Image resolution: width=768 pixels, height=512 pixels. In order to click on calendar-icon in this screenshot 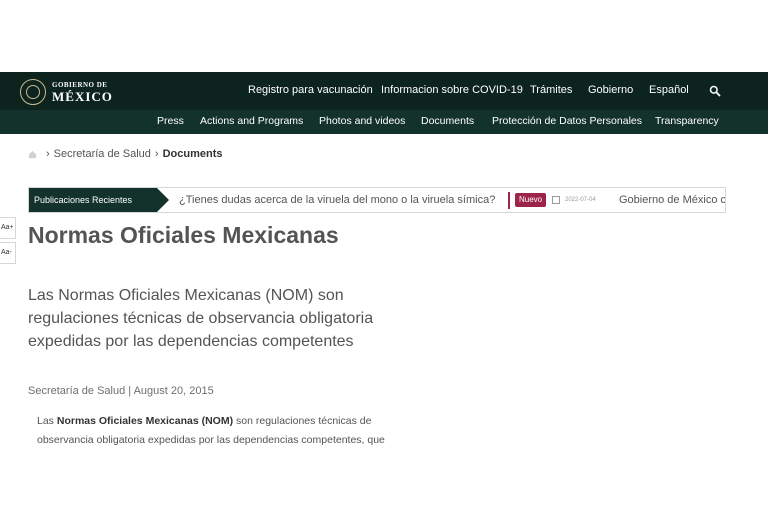, I will do `click(556, 200)`.